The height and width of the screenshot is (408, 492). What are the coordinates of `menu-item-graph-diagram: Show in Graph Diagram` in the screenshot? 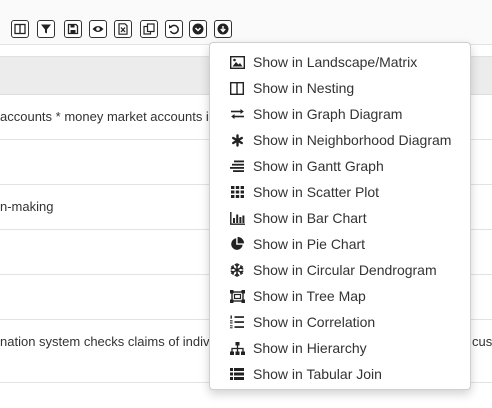 It's located at (340, 114).